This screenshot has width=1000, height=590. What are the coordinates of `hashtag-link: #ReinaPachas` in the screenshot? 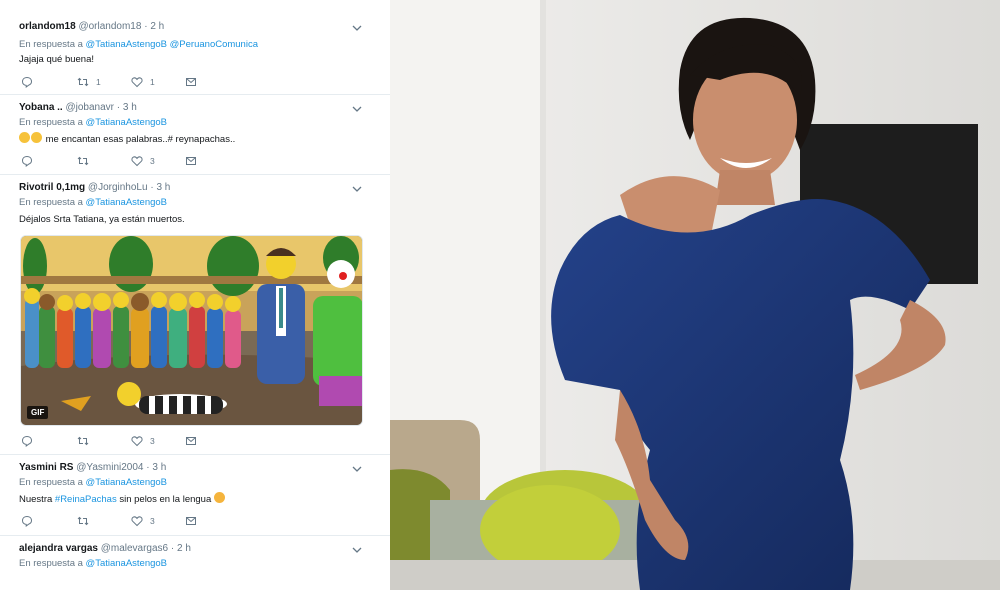 It's located at (86, 499).